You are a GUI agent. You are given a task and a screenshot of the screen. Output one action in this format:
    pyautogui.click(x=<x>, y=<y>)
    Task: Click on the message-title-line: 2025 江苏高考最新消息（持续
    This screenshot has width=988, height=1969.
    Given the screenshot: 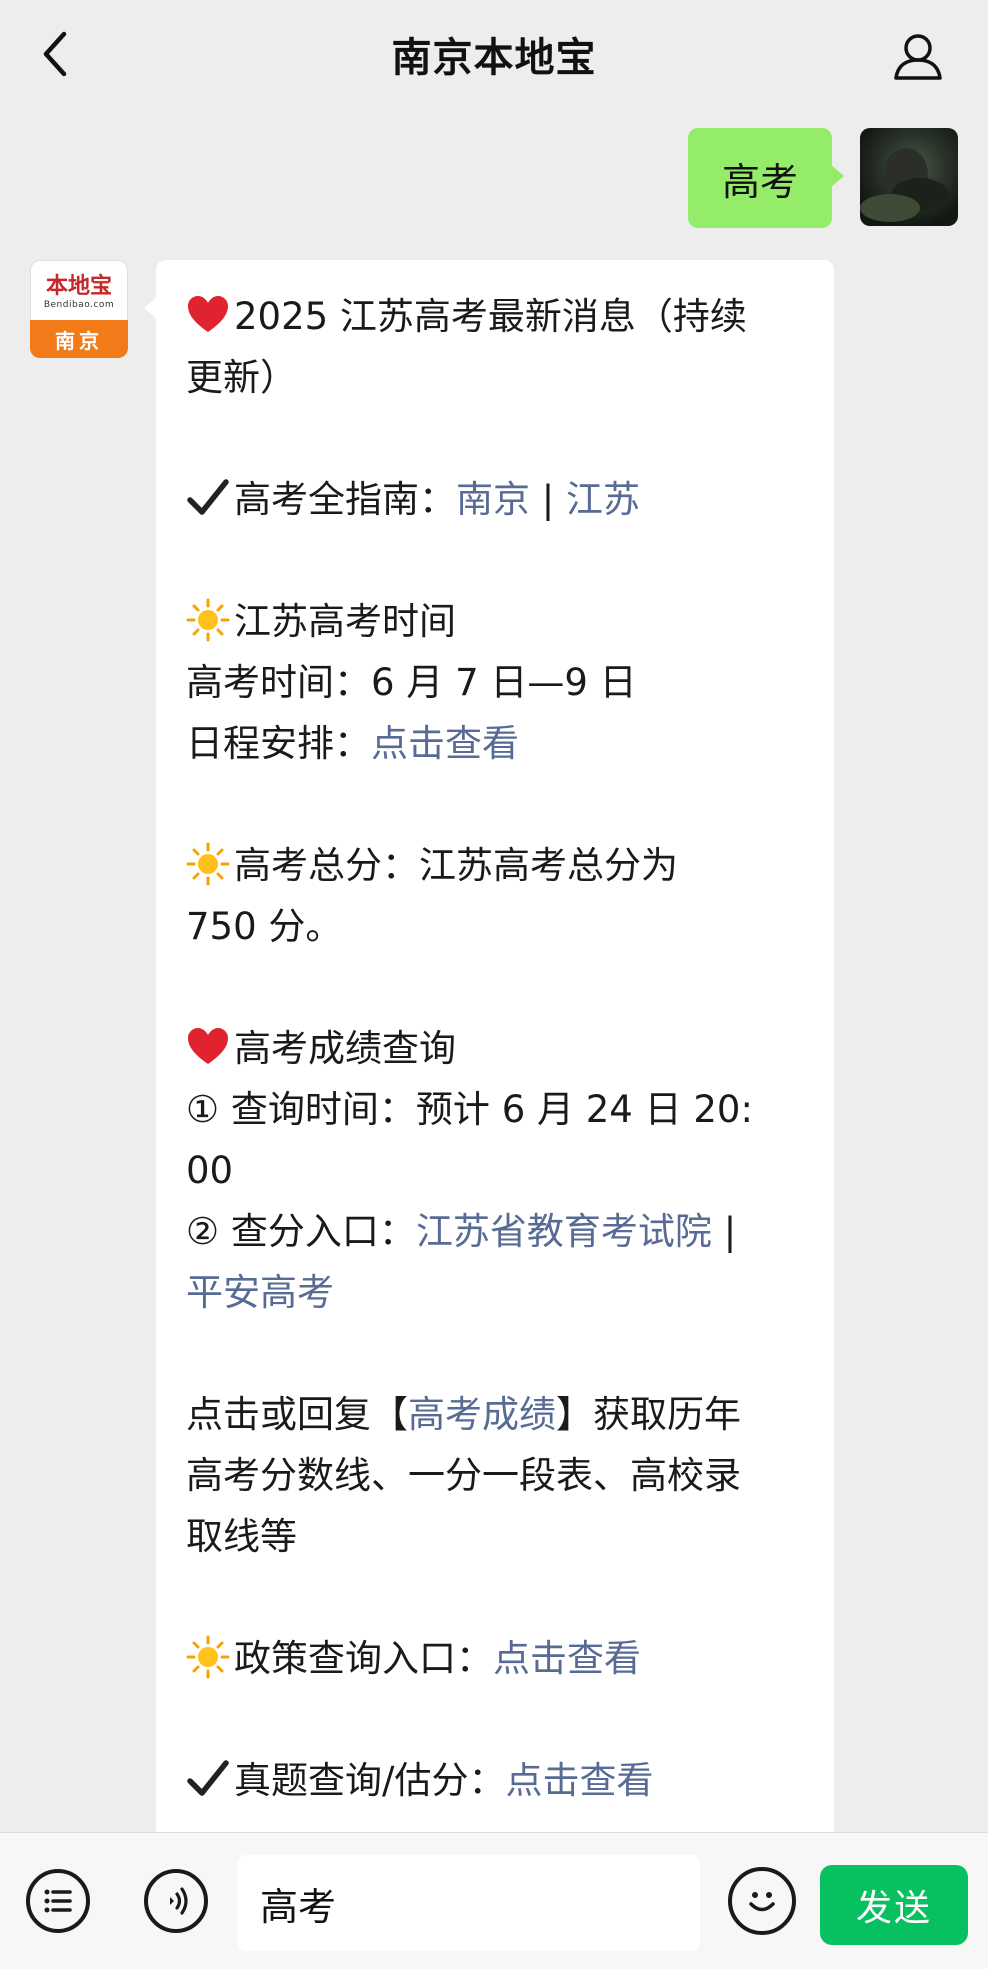 What is the action you would take?
    pyautogui.click(x=495, y=316)
    